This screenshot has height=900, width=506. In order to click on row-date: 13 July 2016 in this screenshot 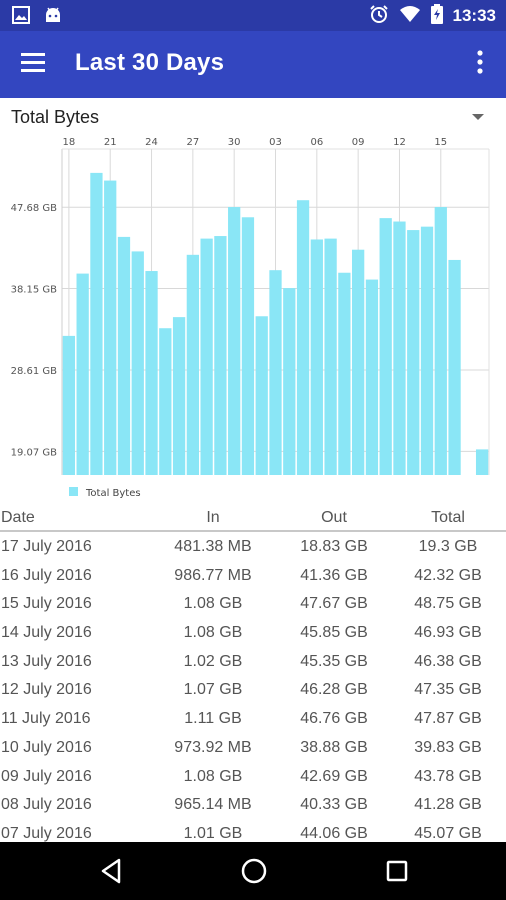, I will do `click(46, 661)`.